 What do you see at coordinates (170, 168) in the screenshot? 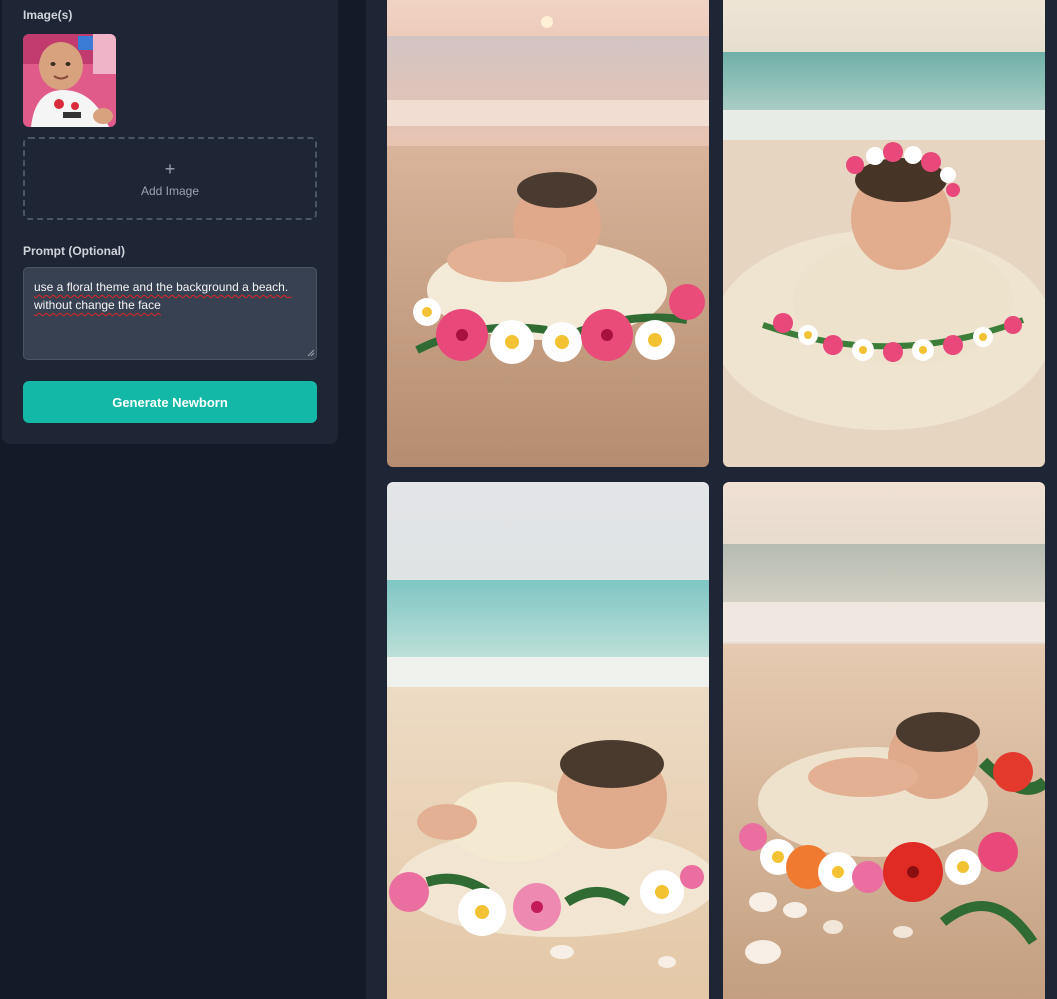
I see `plus-icon: +` at bounding box center [170, 168].